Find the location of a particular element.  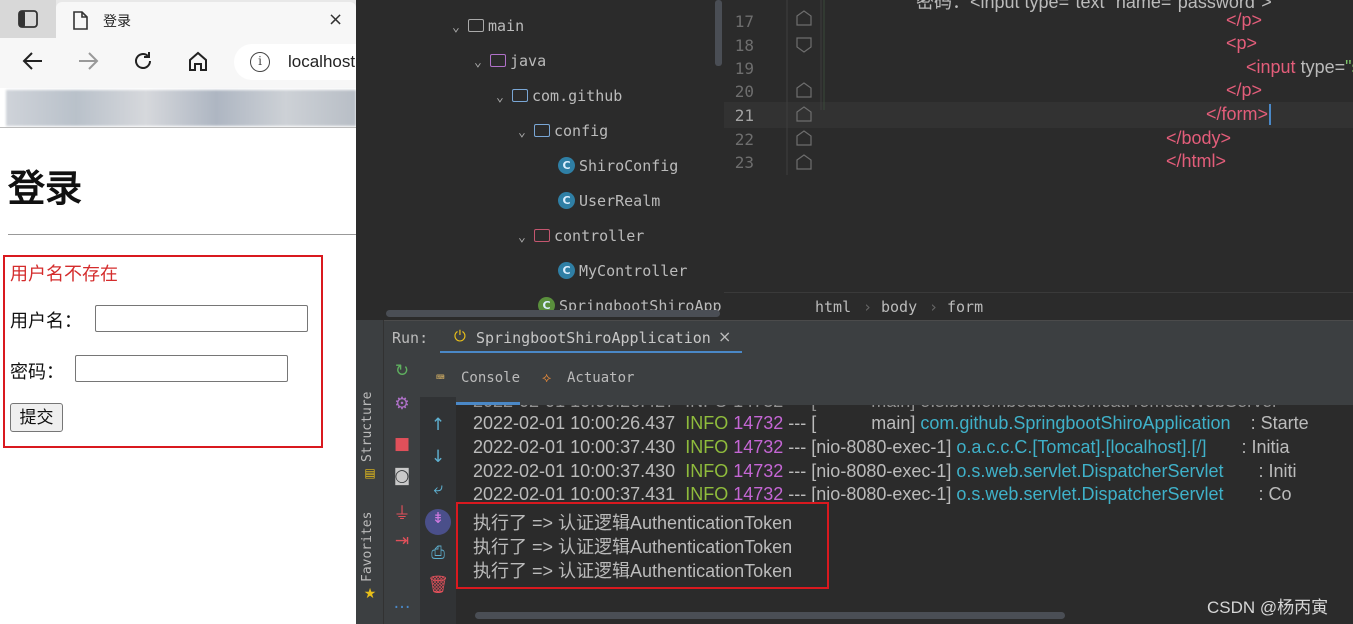

structure-icon: ▤ is located at coordinates (370, 473).